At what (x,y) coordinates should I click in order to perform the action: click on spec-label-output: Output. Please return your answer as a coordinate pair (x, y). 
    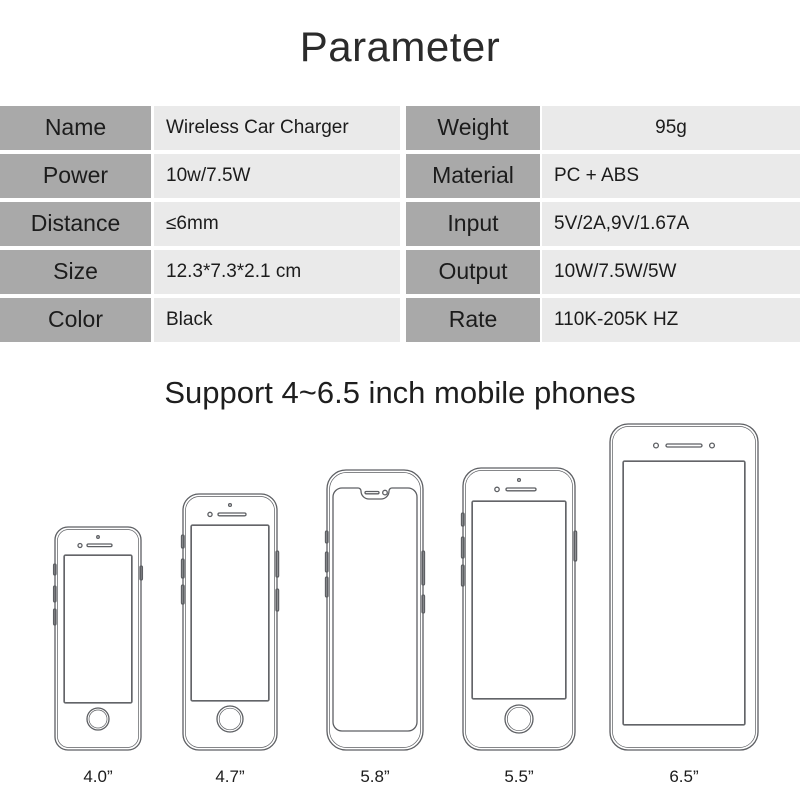
    Looking at the image, I should click on (473, 272).